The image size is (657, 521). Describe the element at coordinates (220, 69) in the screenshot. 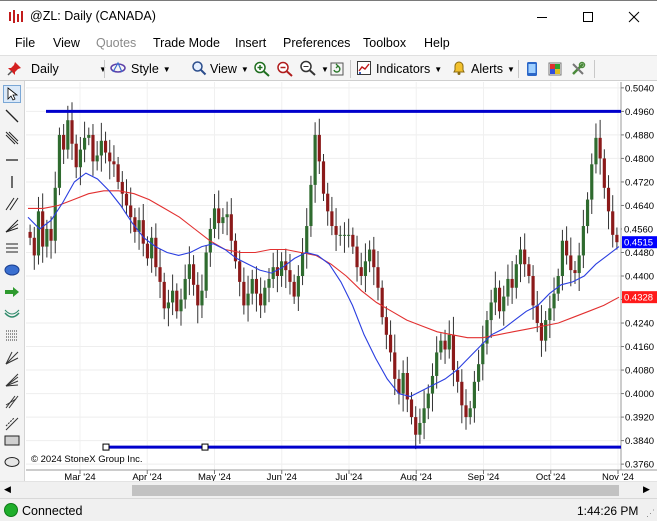

I see `view-button: View ▼` at that location.